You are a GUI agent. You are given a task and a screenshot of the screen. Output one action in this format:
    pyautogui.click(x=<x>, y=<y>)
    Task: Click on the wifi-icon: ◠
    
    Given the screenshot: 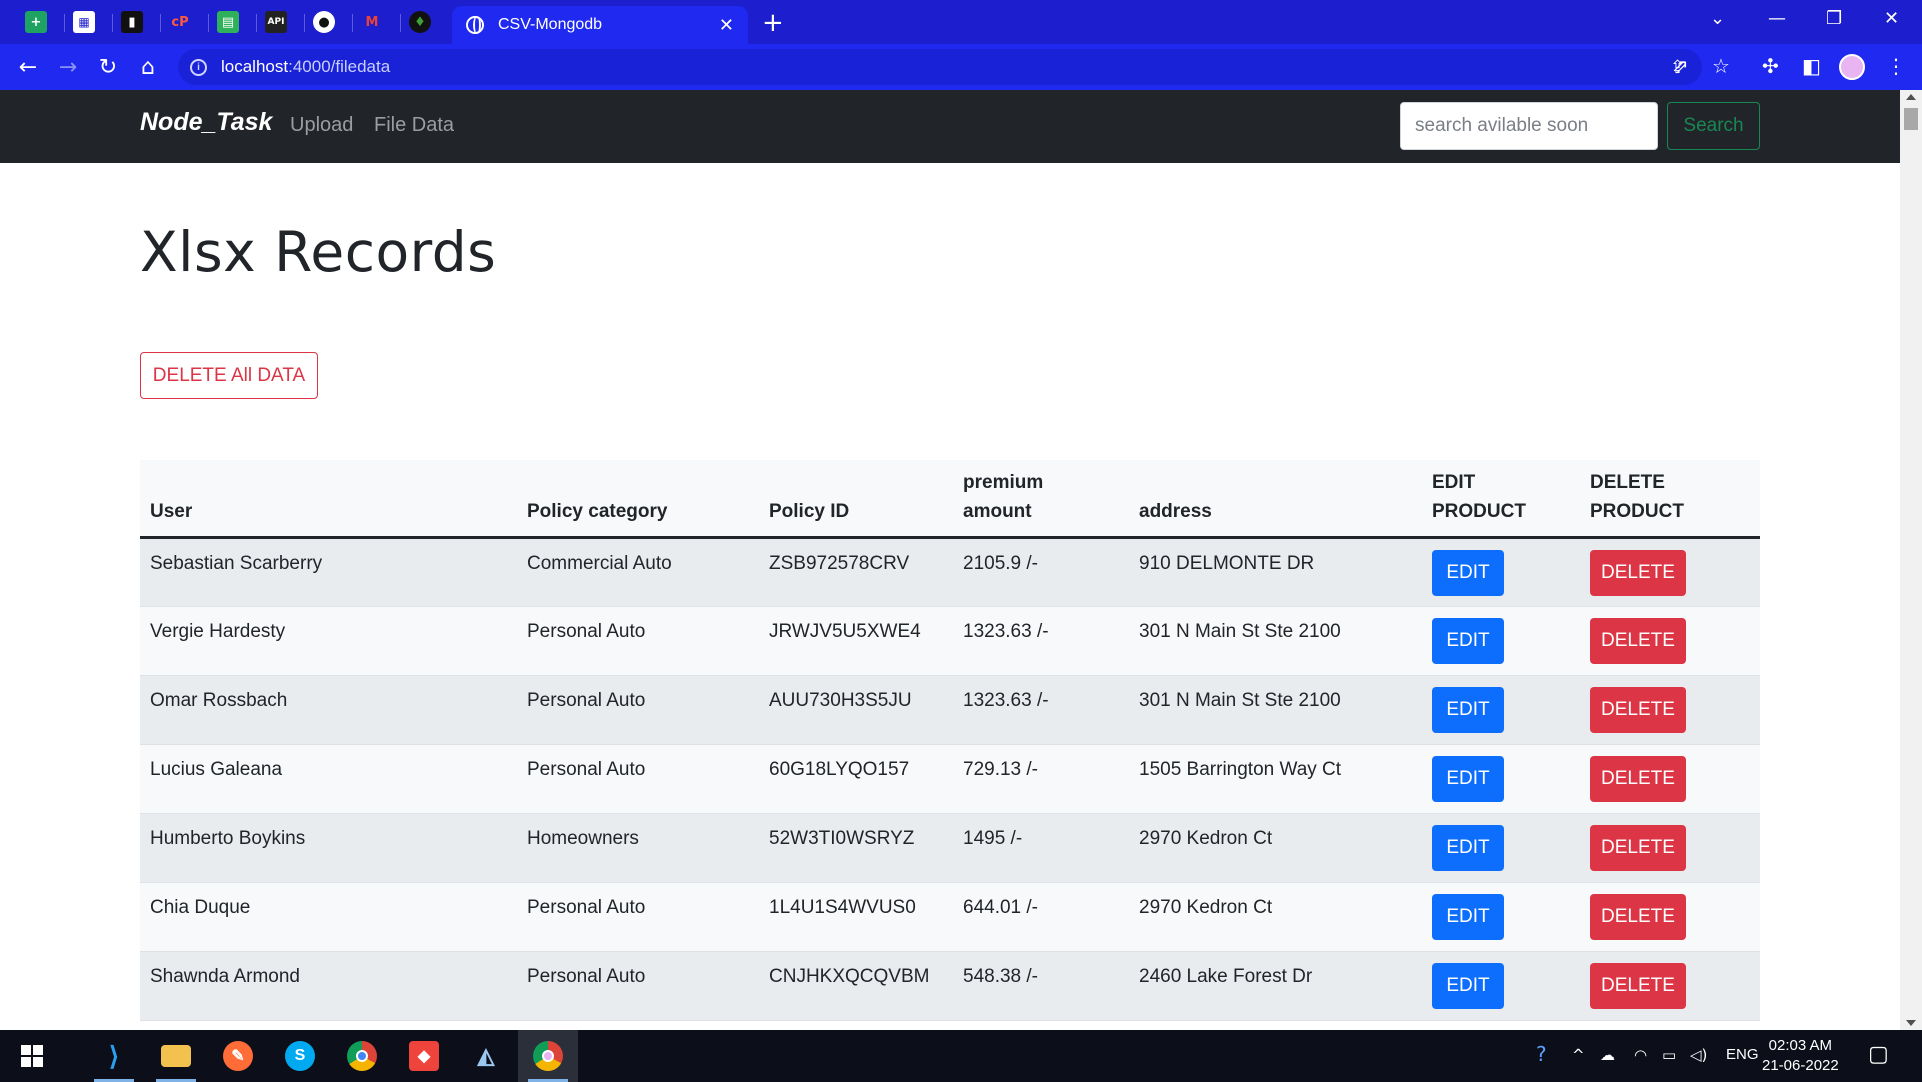 What is the action you would take?
    pyautogui.click(x=1640, y=1055)
    